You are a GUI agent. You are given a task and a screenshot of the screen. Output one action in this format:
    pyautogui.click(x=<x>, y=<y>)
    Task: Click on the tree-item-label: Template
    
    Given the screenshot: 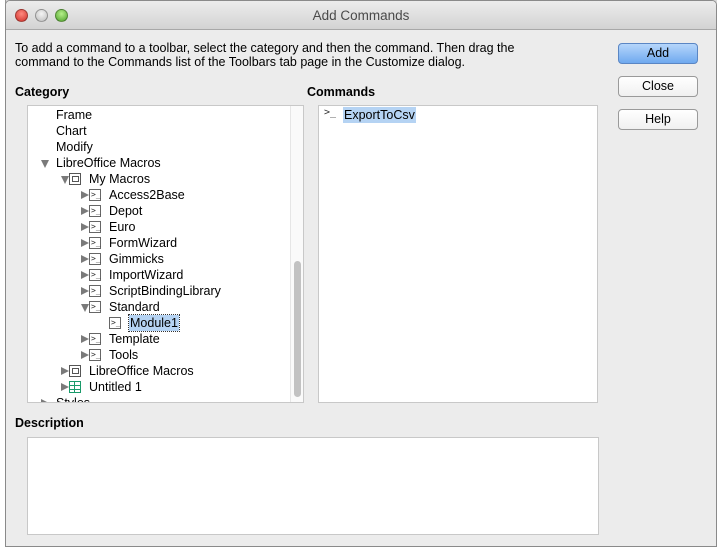 What is the action you would take?
    pyautogui.click(x=134, y=339)
    